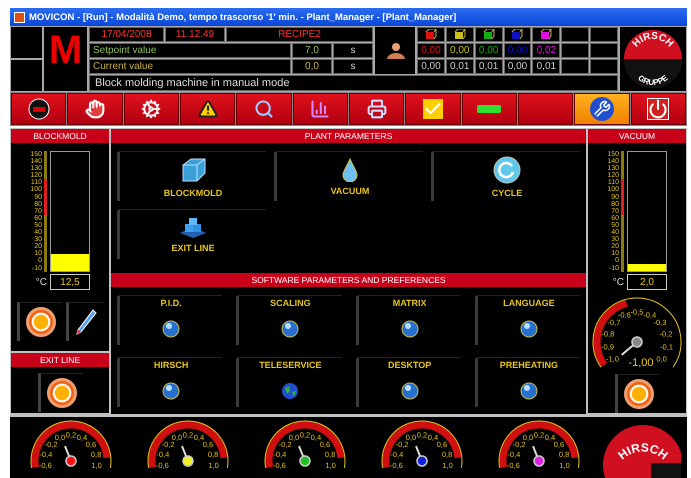 The height and width of the screenshot is (478, 691). I want to click on panel-title: EXIT LINE, so click(60, 360).